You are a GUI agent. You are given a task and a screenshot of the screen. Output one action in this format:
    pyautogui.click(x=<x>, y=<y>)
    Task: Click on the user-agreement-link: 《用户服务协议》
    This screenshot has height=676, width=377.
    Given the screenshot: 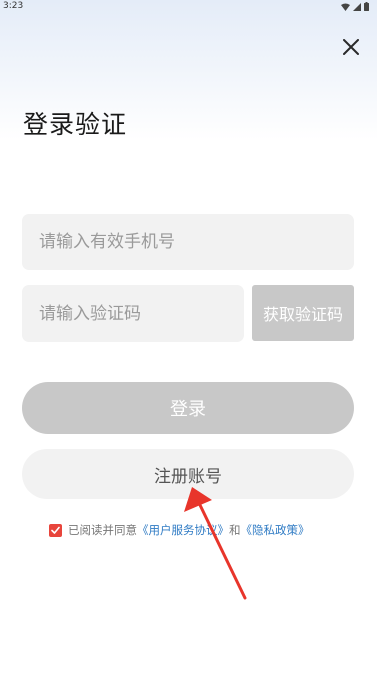 What is the action you would take?
    pyautogui.click(x=183, y=530)
    